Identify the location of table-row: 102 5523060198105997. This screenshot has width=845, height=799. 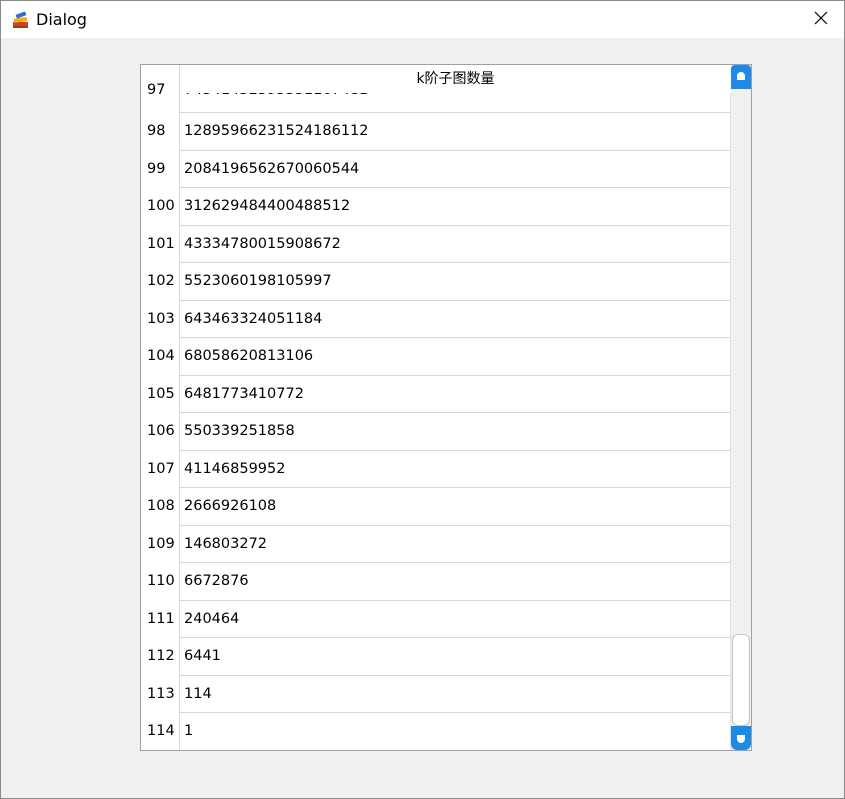
(436, 282).